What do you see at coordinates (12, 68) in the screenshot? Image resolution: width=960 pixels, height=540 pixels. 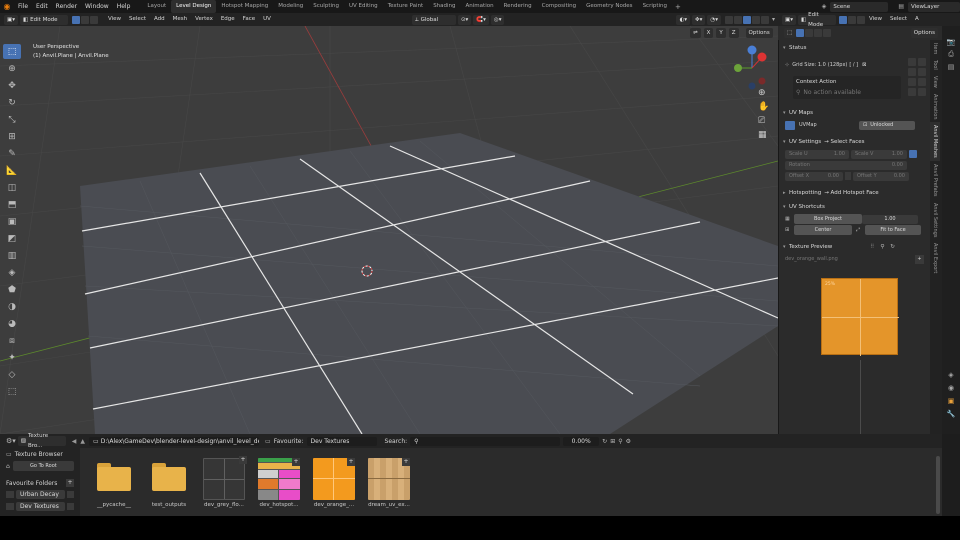 I see `cursor-tool-icon: ⊕` at bounding box center [12, 68].